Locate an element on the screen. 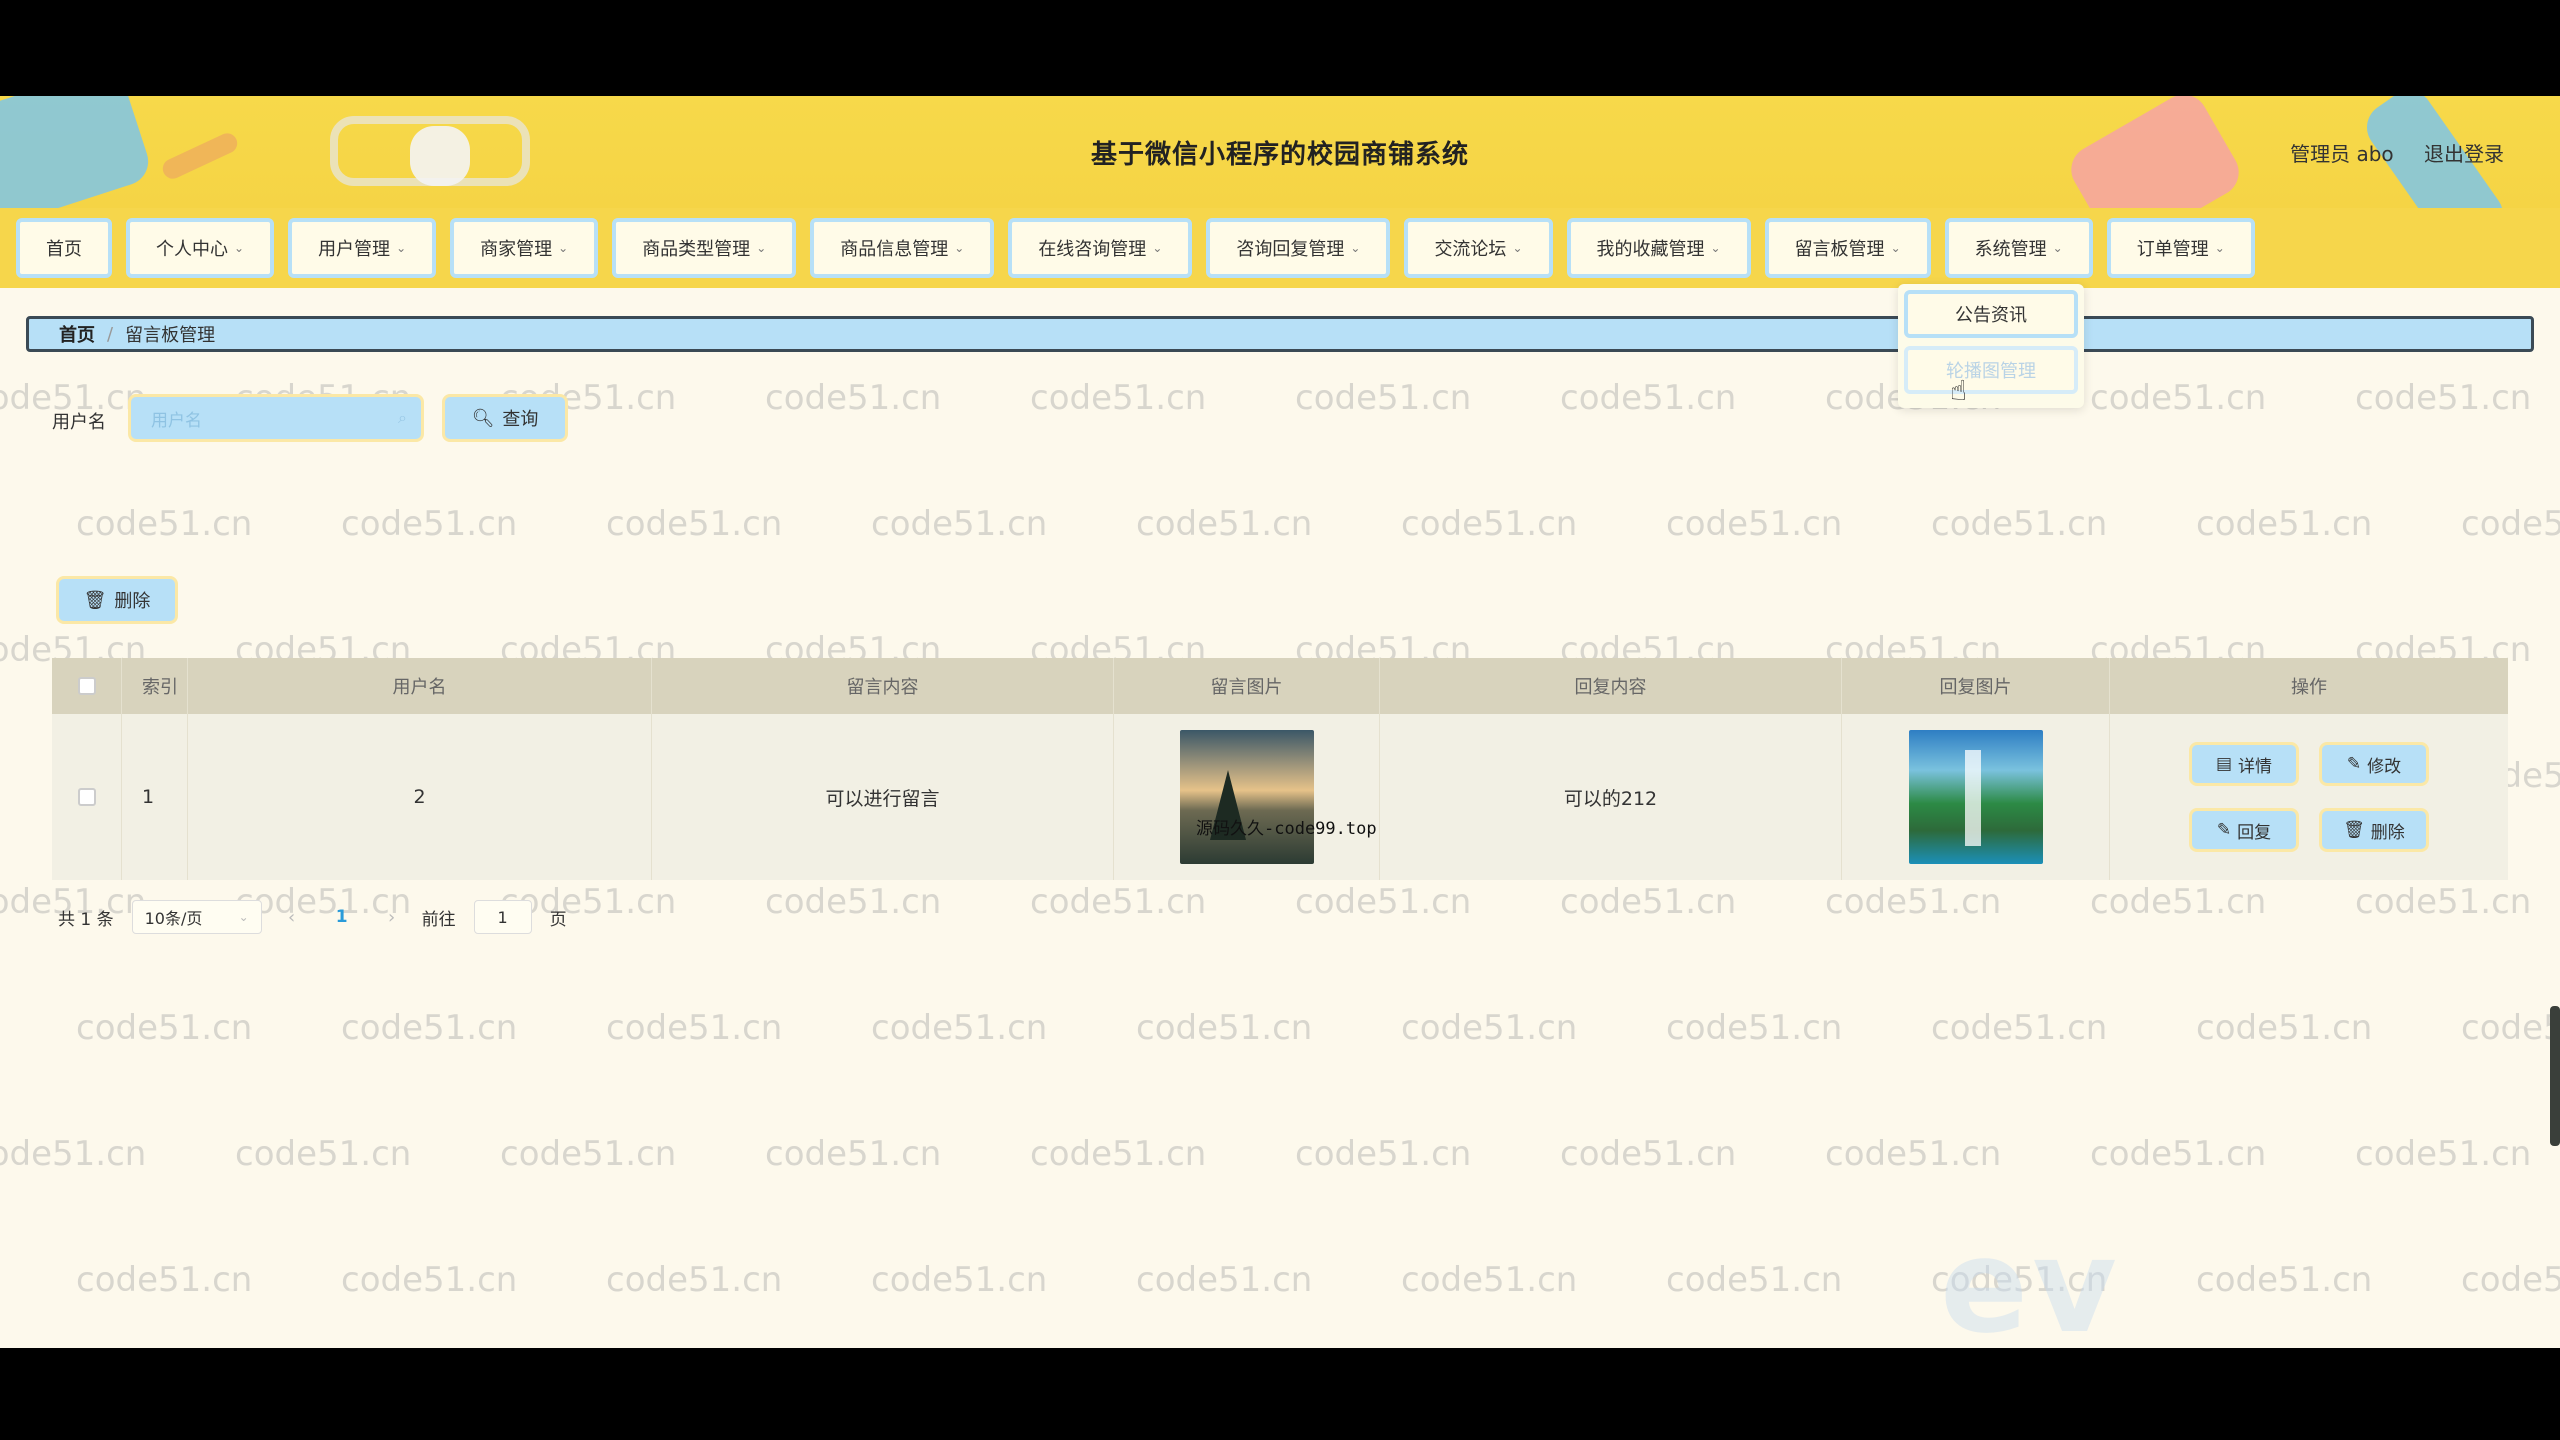  reply-label: 回复 is located at coordinates (2254, 832).